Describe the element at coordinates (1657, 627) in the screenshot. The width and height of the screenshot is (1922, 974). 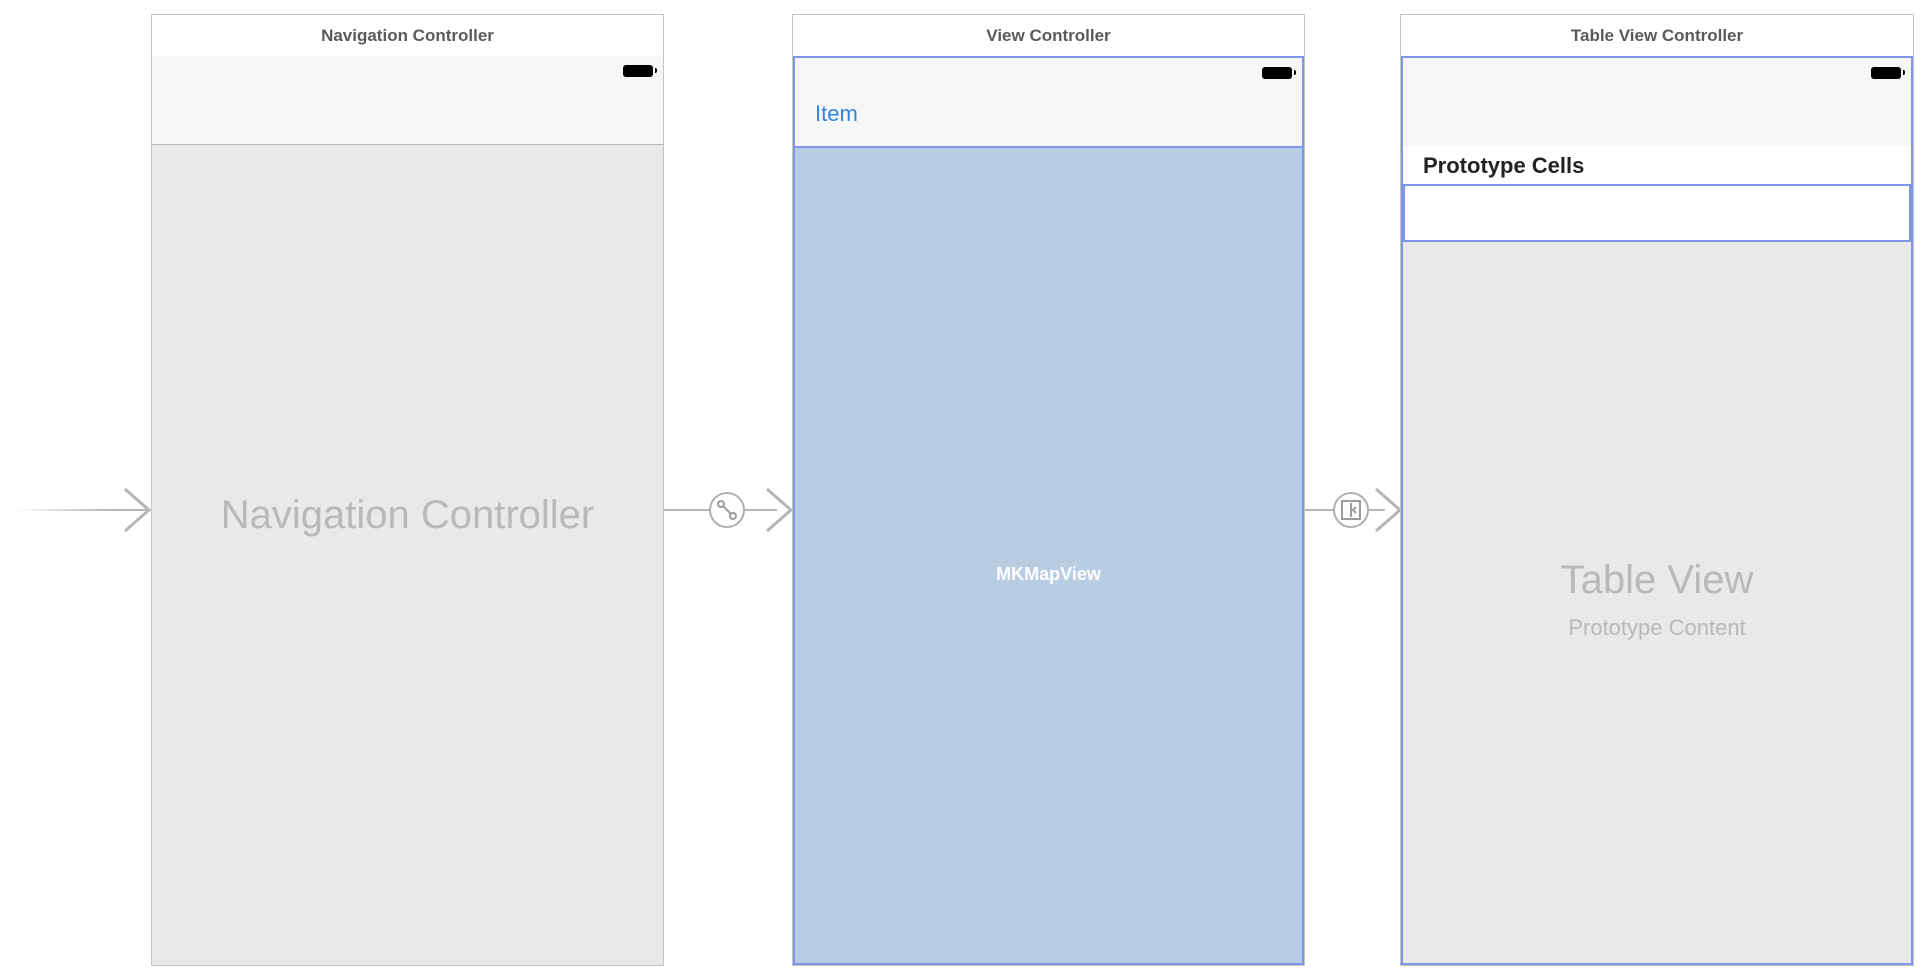
I see `prototype-content-placeholder: Prototype Content` at that location.